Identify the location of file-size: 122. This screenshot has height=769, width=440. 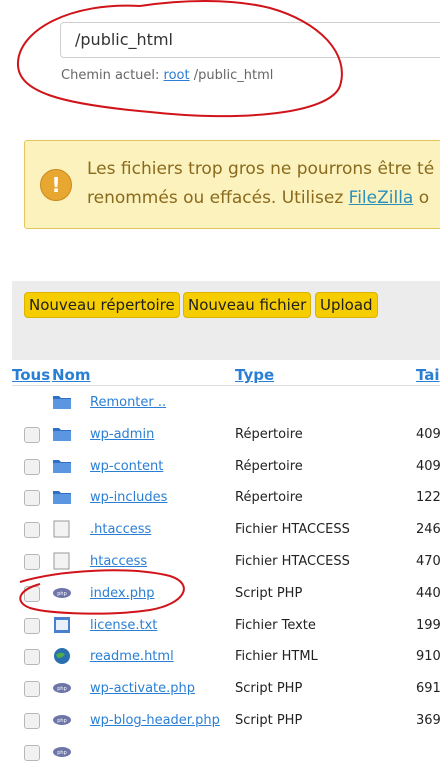
(428, 498).